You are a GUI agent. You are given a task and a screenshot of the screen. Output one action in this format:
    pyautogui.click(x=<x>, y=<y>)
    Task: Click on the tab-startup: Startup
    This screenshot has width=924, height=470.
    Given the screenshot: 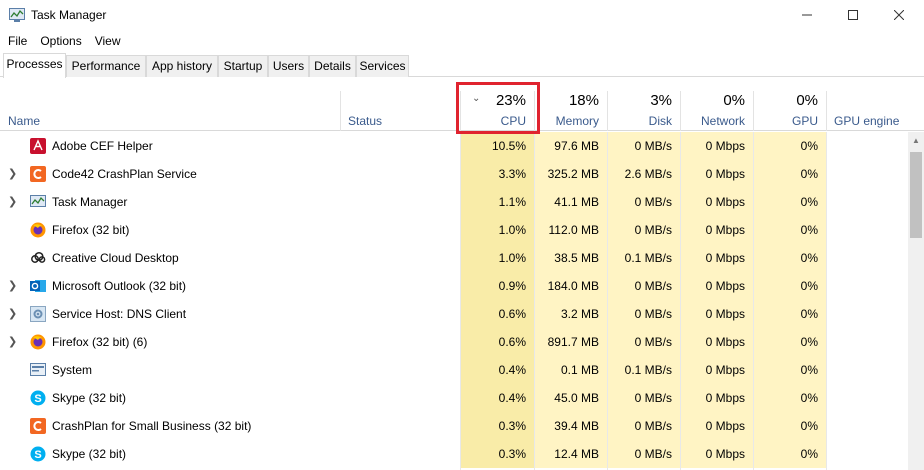 What is the action you would take?
    pyautogui.click(x=243, y=66)
    